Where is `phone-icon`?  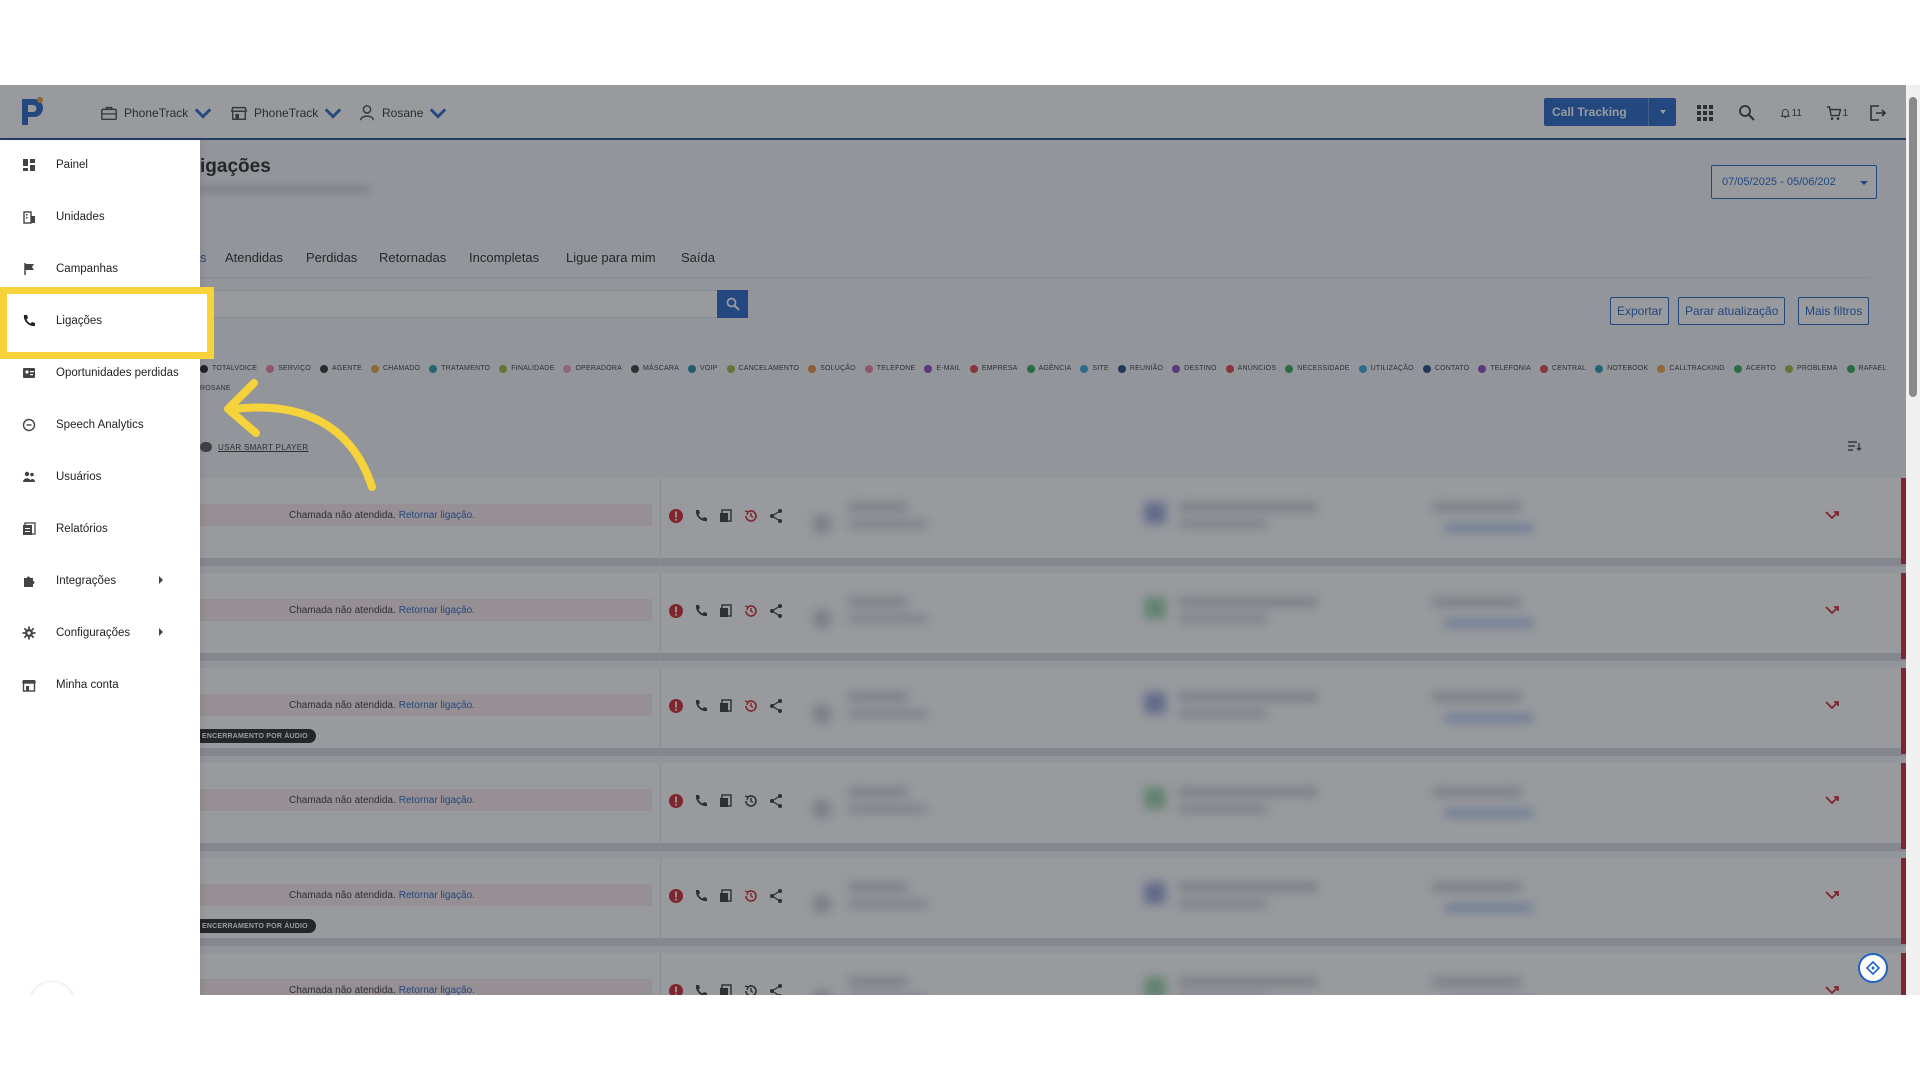
phone-icon is located at coordinates (29, 321).